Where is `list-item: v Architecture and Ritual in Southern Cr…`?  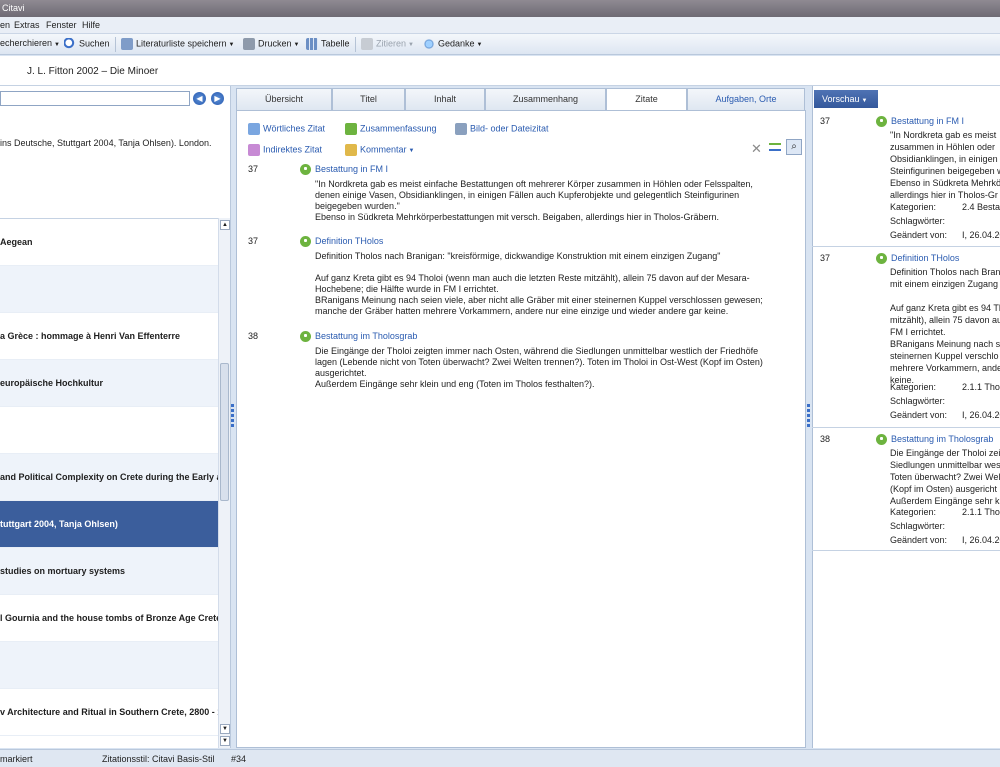
list-item: v Architecture and Ritual in Southern Cr… is located at coordinates (109, 712).